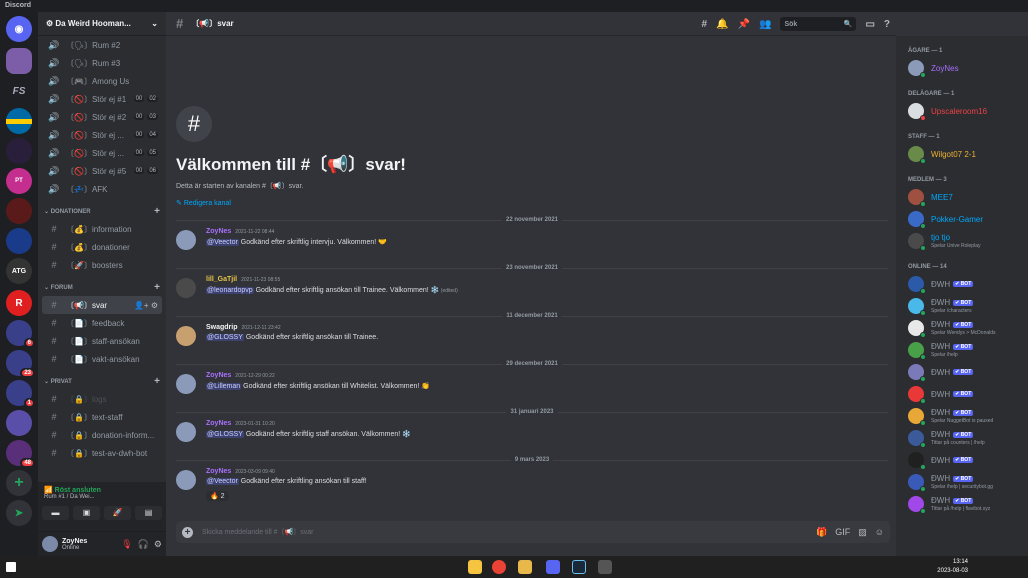  I want to click on author-name: Swagdrip, so click(222, 327).